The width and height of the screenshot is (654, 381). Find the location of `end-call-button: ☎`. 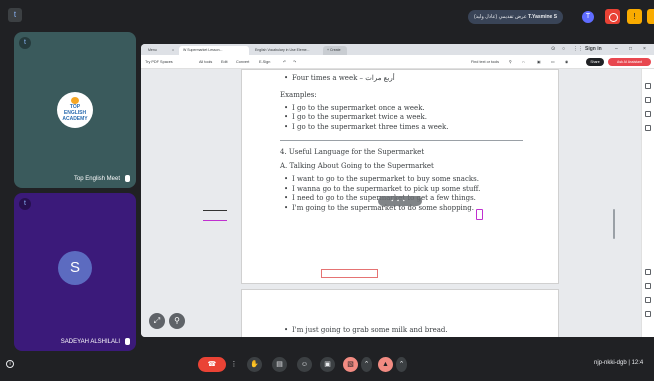

end-call-button: ☎ is located at coordinates (212, 364).